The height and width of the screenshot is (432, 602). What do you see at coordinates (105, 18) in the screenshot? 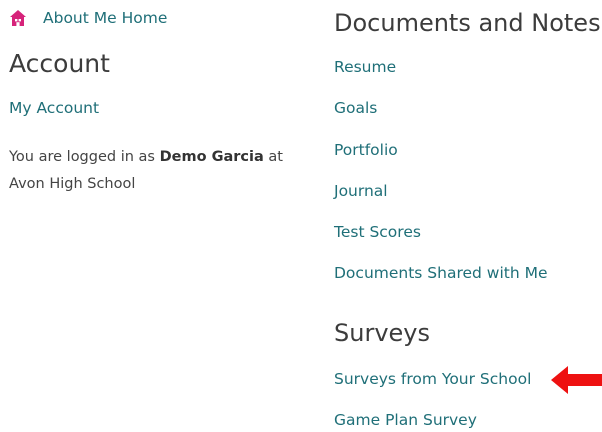
I see `about-me-home-label: About Me Home` at bounding box center [105, 18].